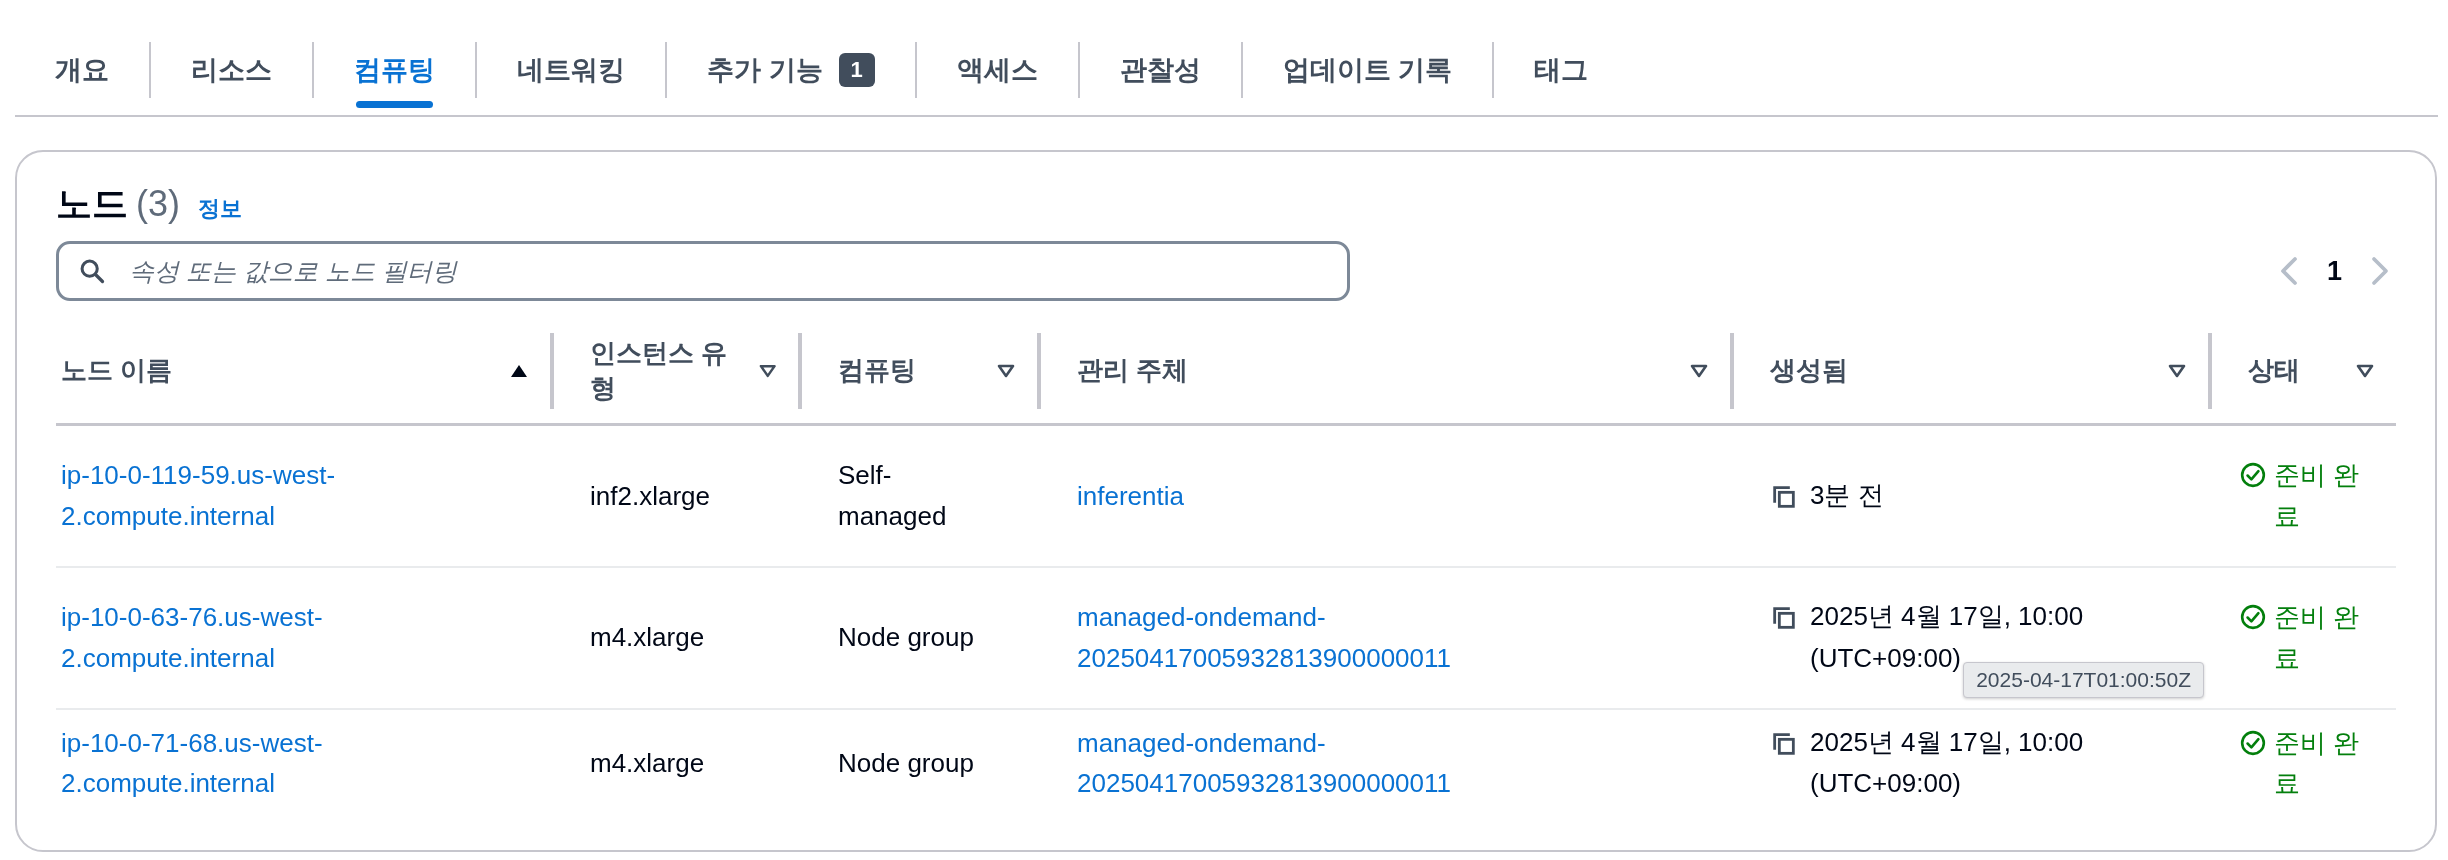 The image size is (2448, 860). What do you see at coordinates (1367, 69) in the screenshot?
I see `tab: 업데이트 기록` at bounding box center [1367, 69].